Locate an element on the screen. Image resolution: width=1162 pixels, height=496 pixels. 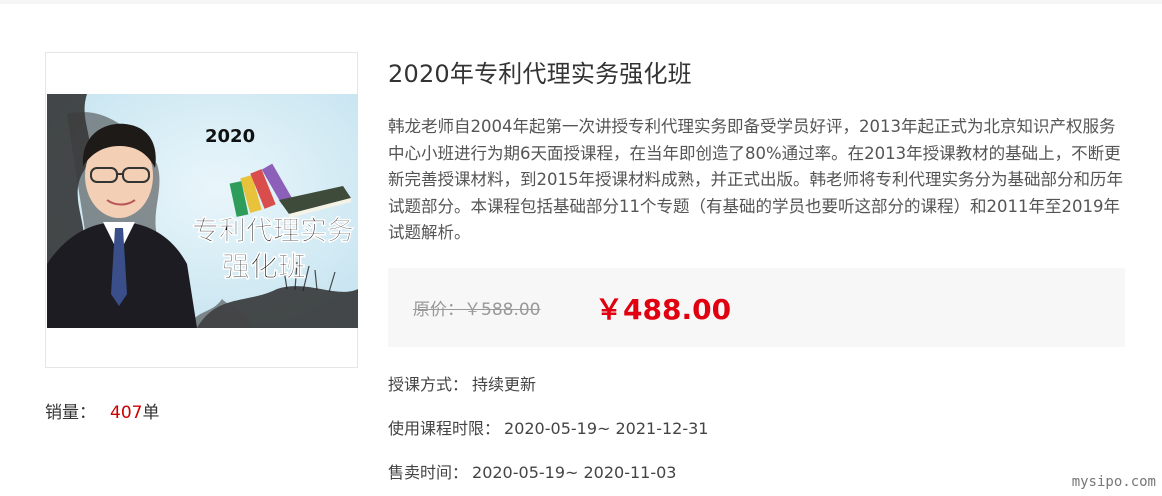
sales-unit: 单 is located at coordinates (151, 413).